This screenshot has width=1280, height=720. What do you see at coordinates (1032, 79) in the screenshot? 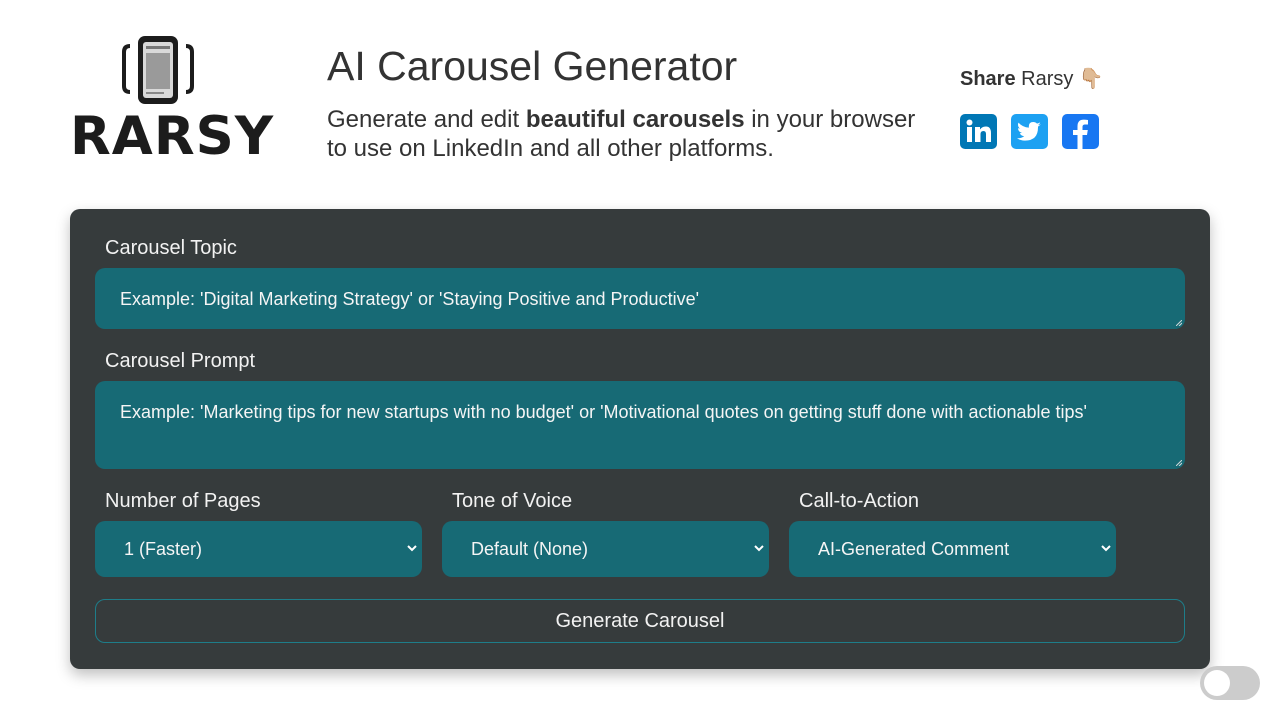
I see `share-label: Share Rarsy 👇🏼` at bounding box center [1032, 79].